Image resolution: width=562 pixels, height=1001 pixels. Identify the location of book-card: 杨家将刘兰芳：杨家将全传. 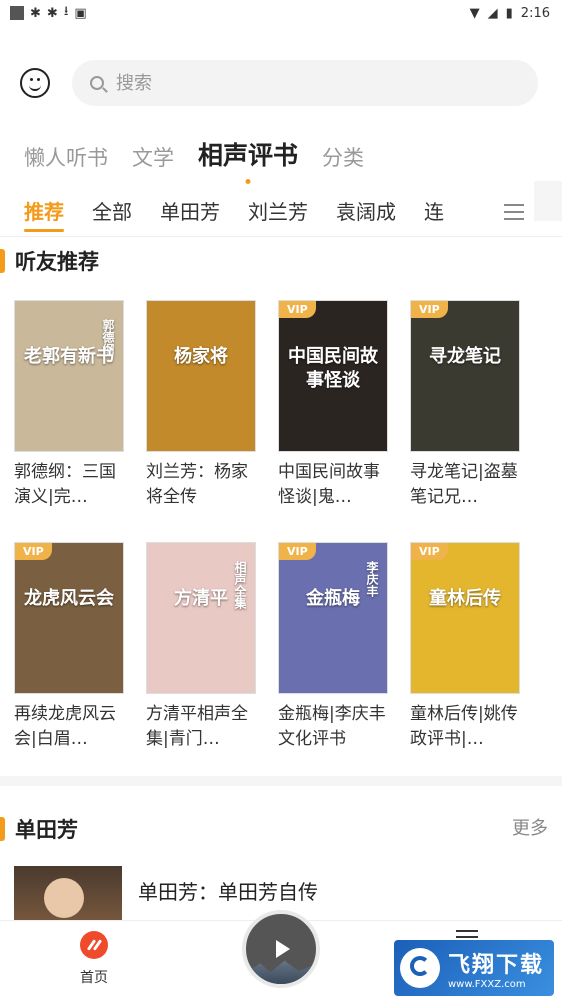
(201, 405).